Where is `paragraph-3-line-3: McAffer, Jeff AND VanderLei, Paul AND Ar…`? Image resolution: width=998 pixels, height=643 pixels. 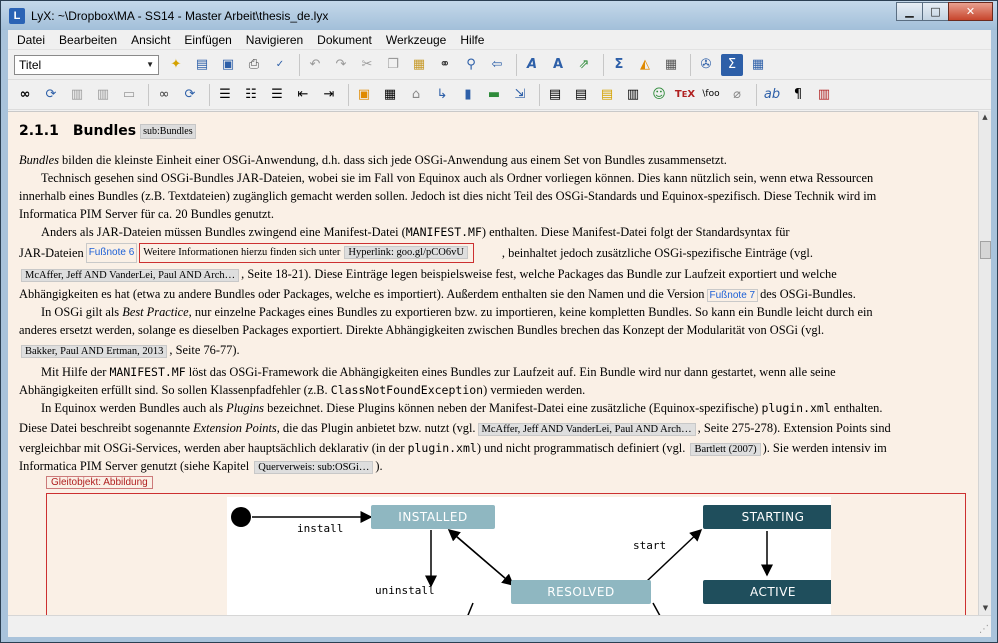
paragraph-3-line-3: McAffer, Jeff AND VanderLei, Paul AND Ar… is located at coordinates (490, 275).